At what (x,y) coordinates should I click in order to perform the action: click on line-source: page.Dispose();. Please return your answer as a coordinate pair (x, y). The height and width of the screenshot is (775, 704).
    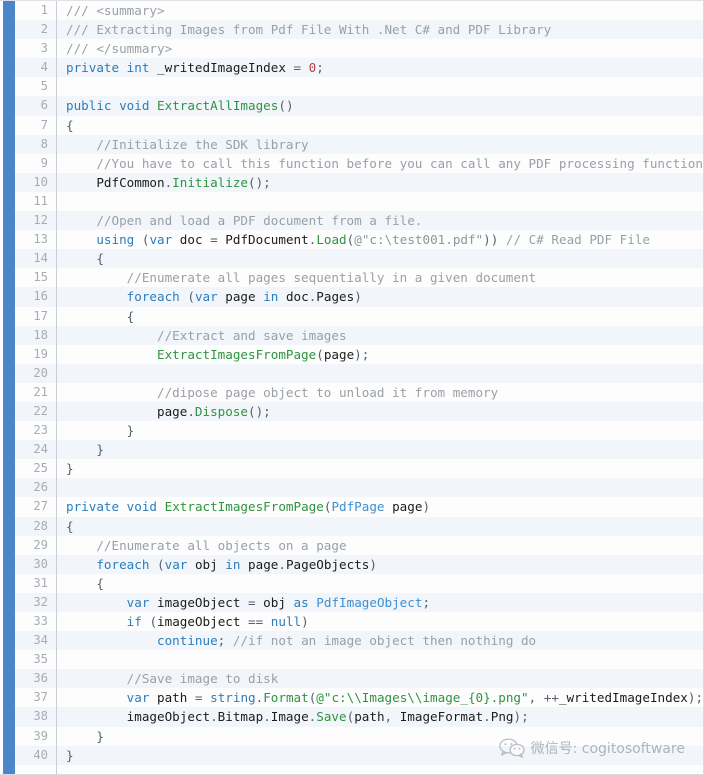
    Looking at the image, I should click on (384, 411).